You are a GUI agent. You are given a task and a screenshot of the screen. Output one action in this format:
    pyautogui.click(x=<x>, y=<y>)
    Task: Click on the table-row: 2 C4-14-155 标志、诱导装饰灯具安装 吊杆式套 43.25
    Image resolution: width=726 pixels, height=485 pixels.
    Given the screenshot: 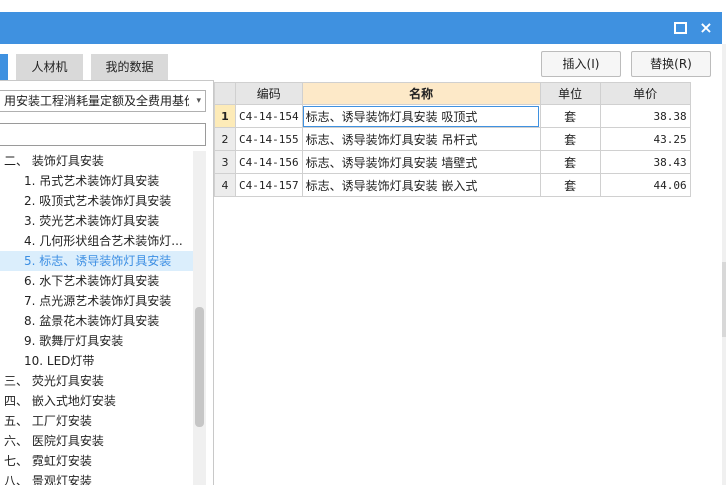 What is the action you would take?
    pyautogui.click(x=452, y=139)
    